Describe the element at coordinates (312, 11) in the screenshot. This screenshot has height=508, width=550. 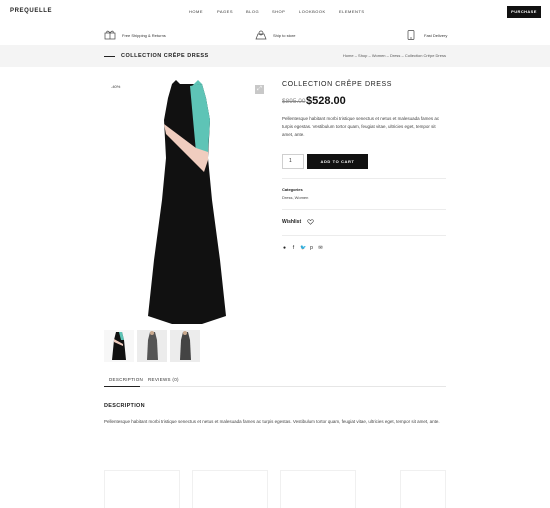
I see `nav-item-lookbook: LOOKBOOK` at that location.